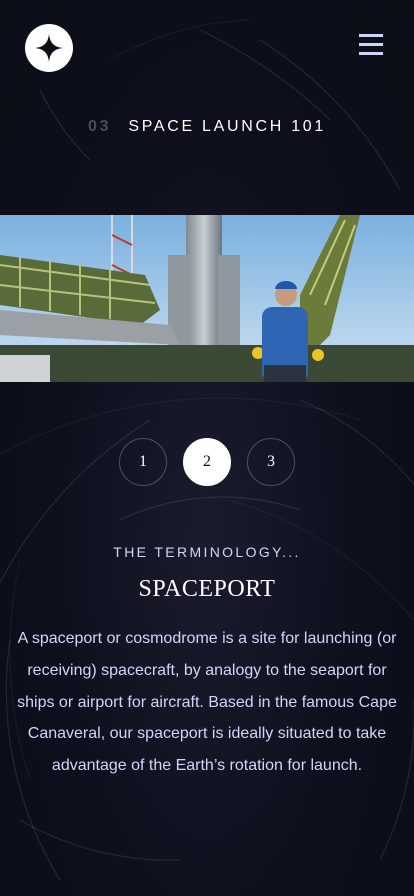  I want to click on pager-button-2: 2, so click(207, 462).